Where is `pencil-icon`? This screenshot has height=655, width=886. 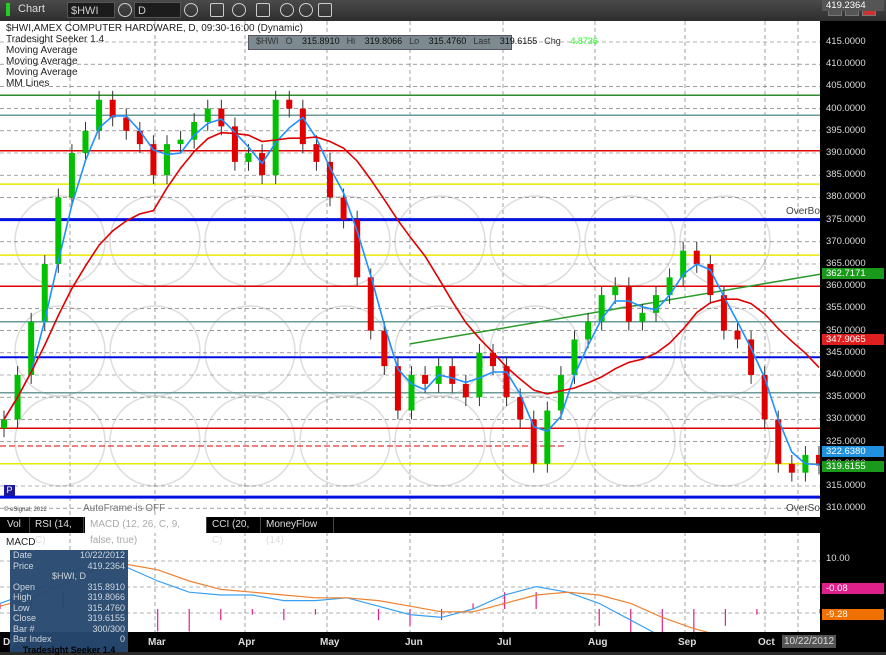
pencil-icon is located at coordinates (217, 10).